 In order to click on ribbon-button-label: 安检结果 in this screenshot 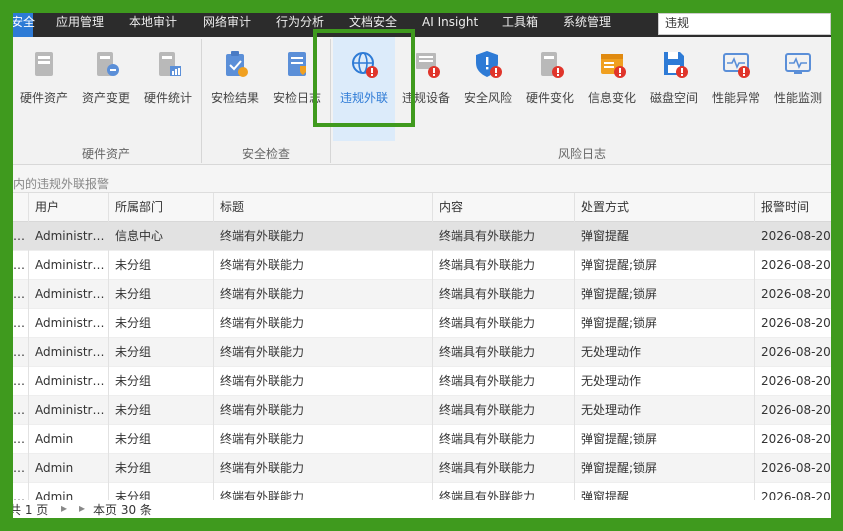, I will do `click(234, 98)`.